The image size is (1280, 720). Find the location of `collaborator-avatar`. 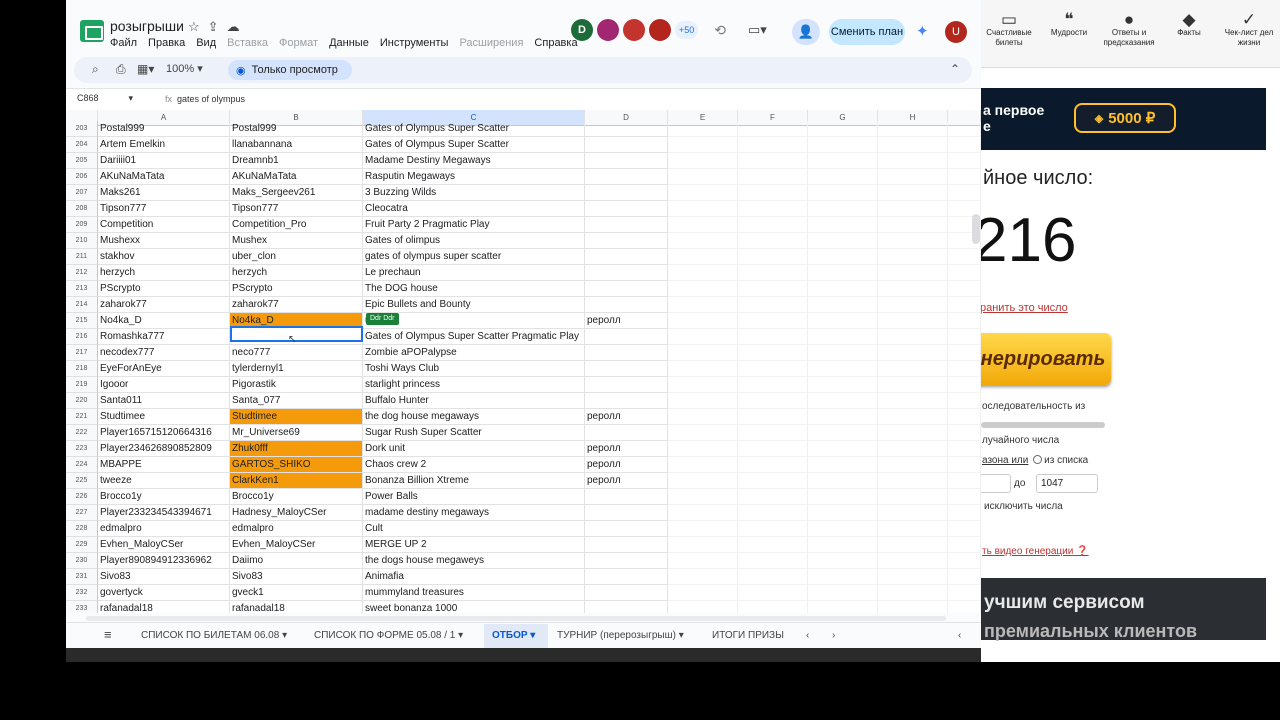

collaborator-avatar is located at coordinates (634, 30).